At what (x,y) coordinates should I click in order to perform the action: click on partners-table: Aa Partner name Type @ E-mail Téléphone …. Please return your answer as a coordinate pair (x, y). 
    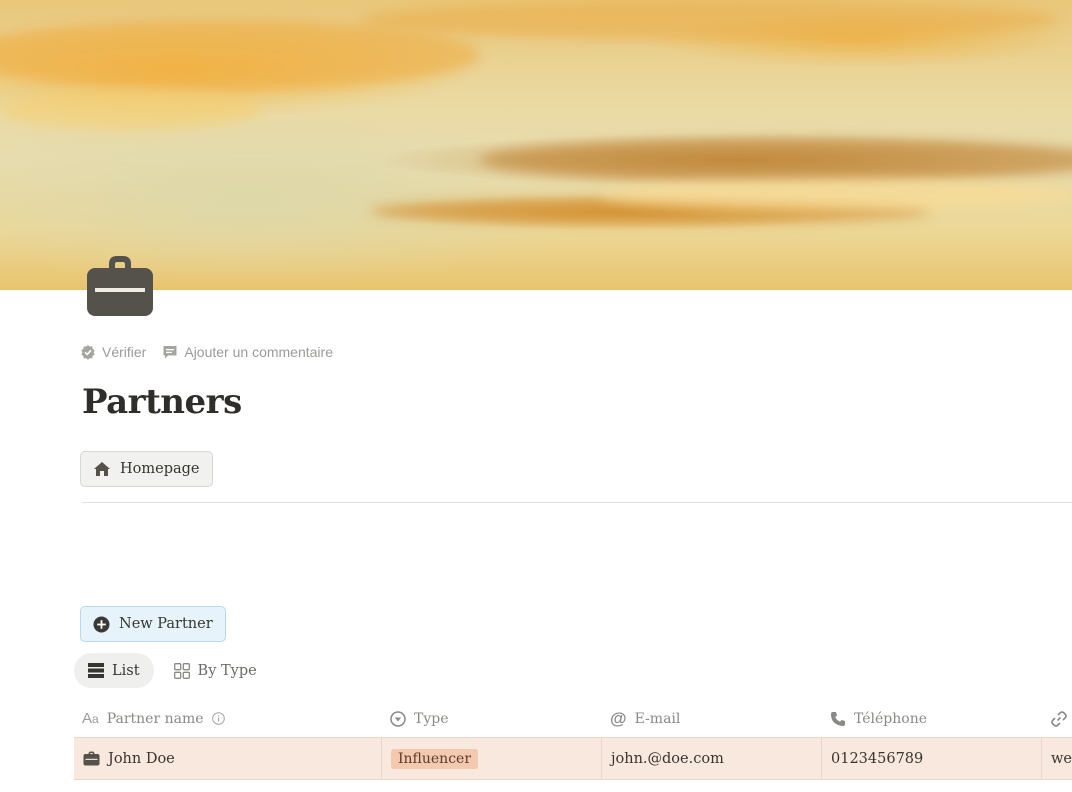
    Looking at the image, I should click on (573, 740).